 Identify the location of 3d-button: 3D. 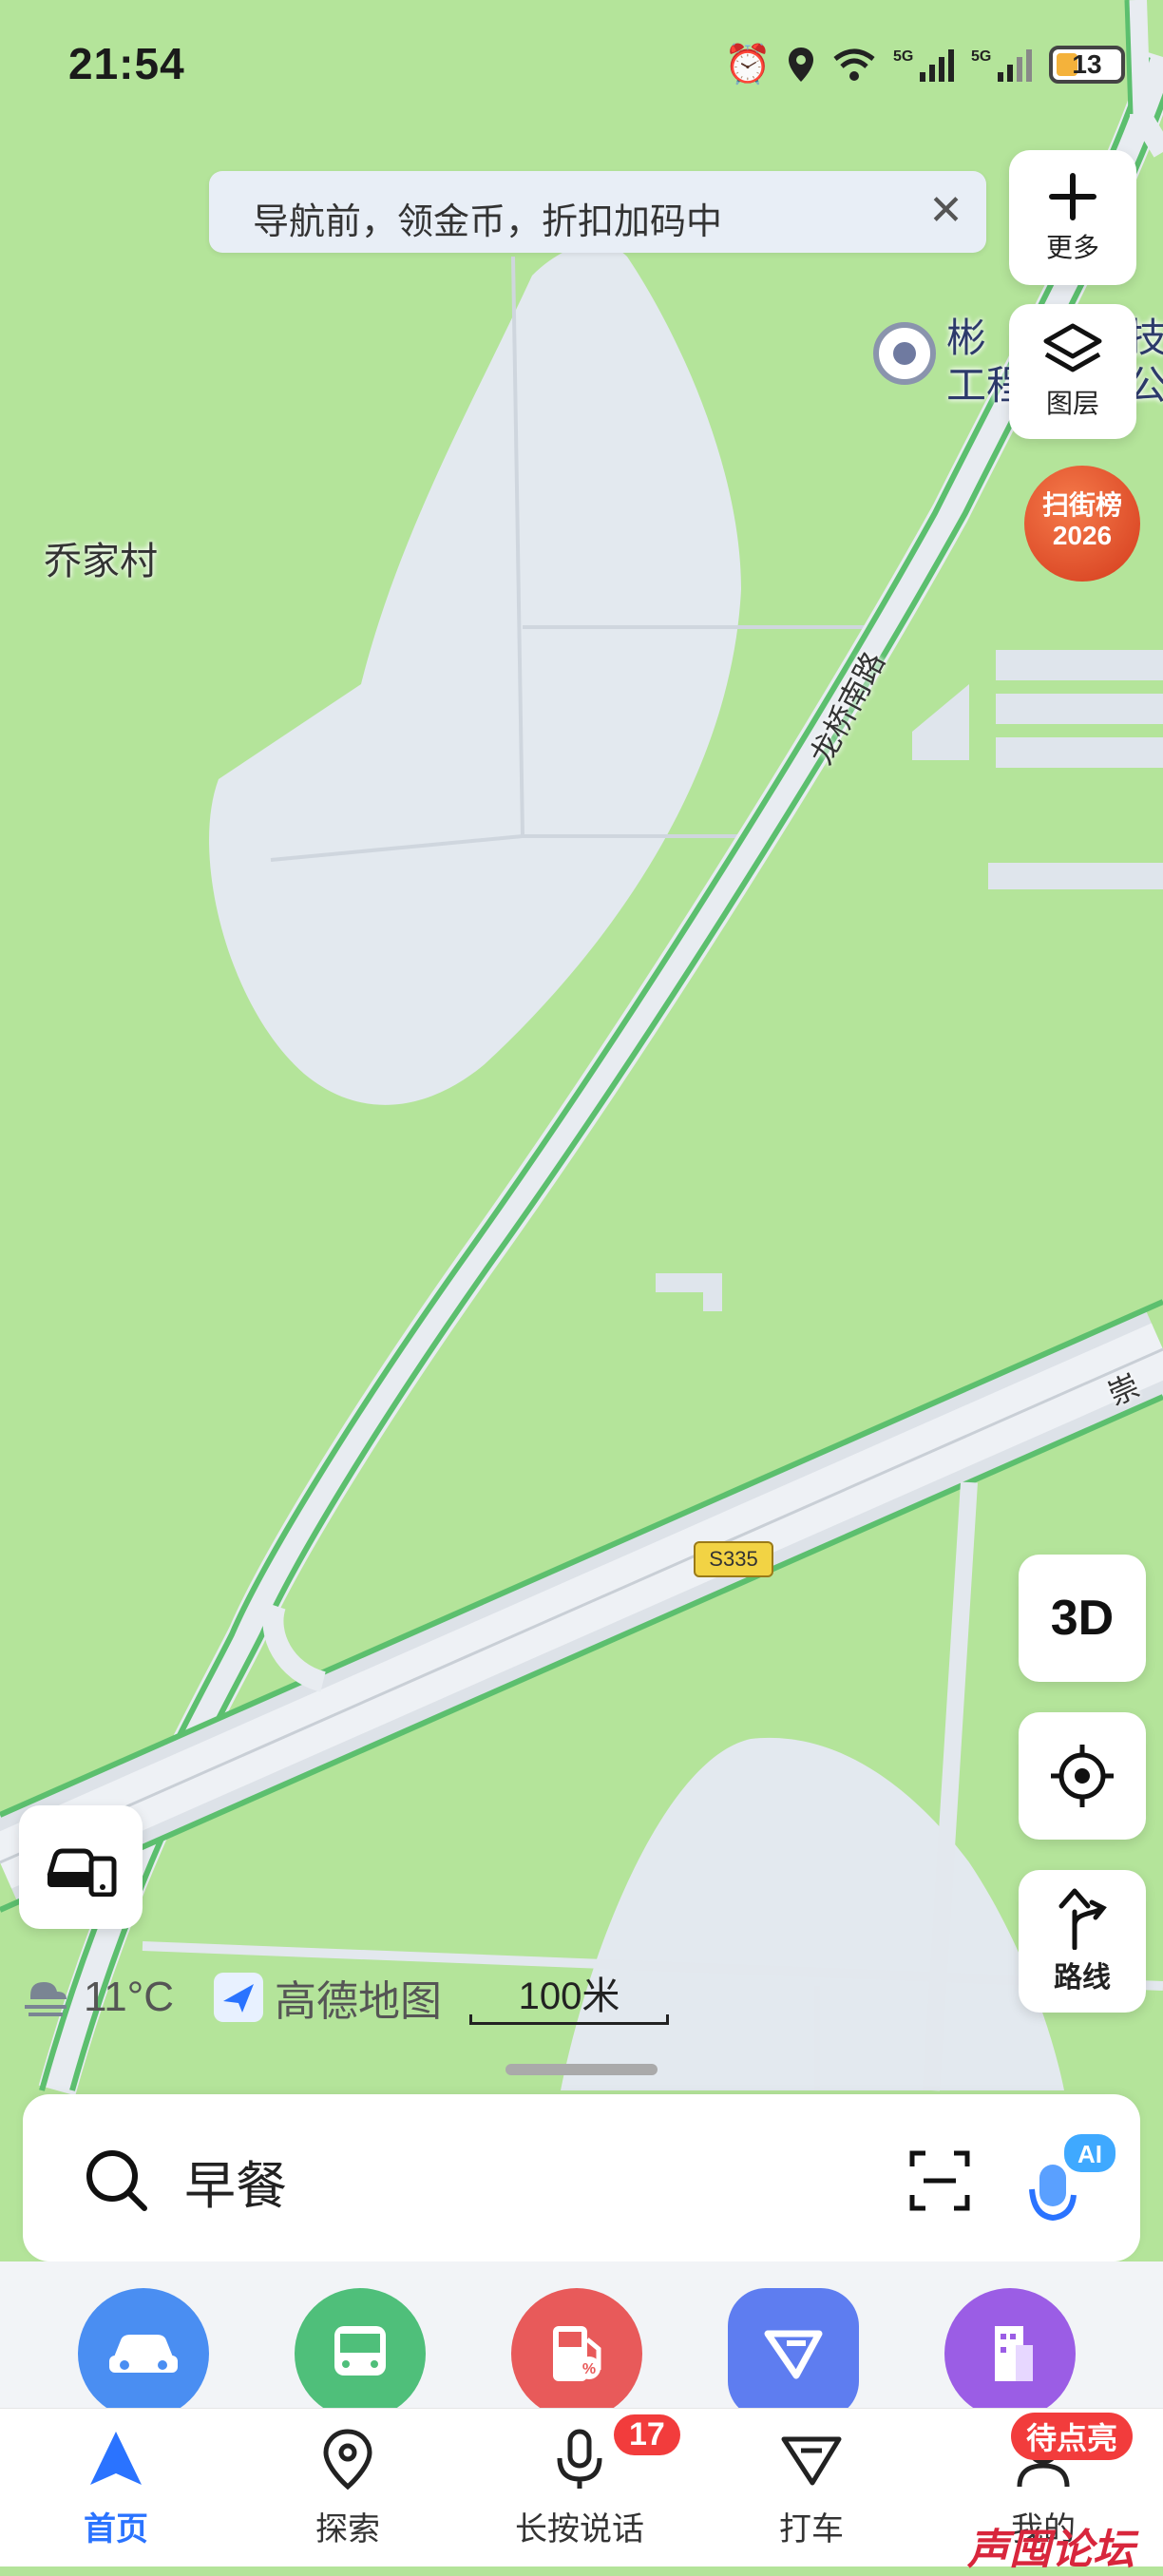
(1082, 1618).